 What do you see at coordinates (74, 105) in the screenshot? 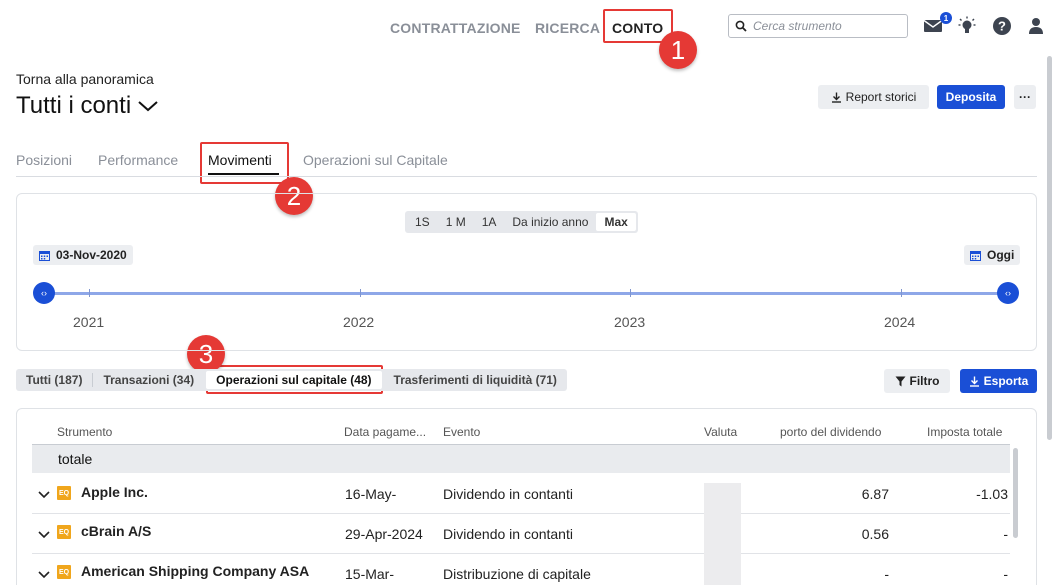
I see `page-title: Tutti i conti` at bounding box center [74, 105].